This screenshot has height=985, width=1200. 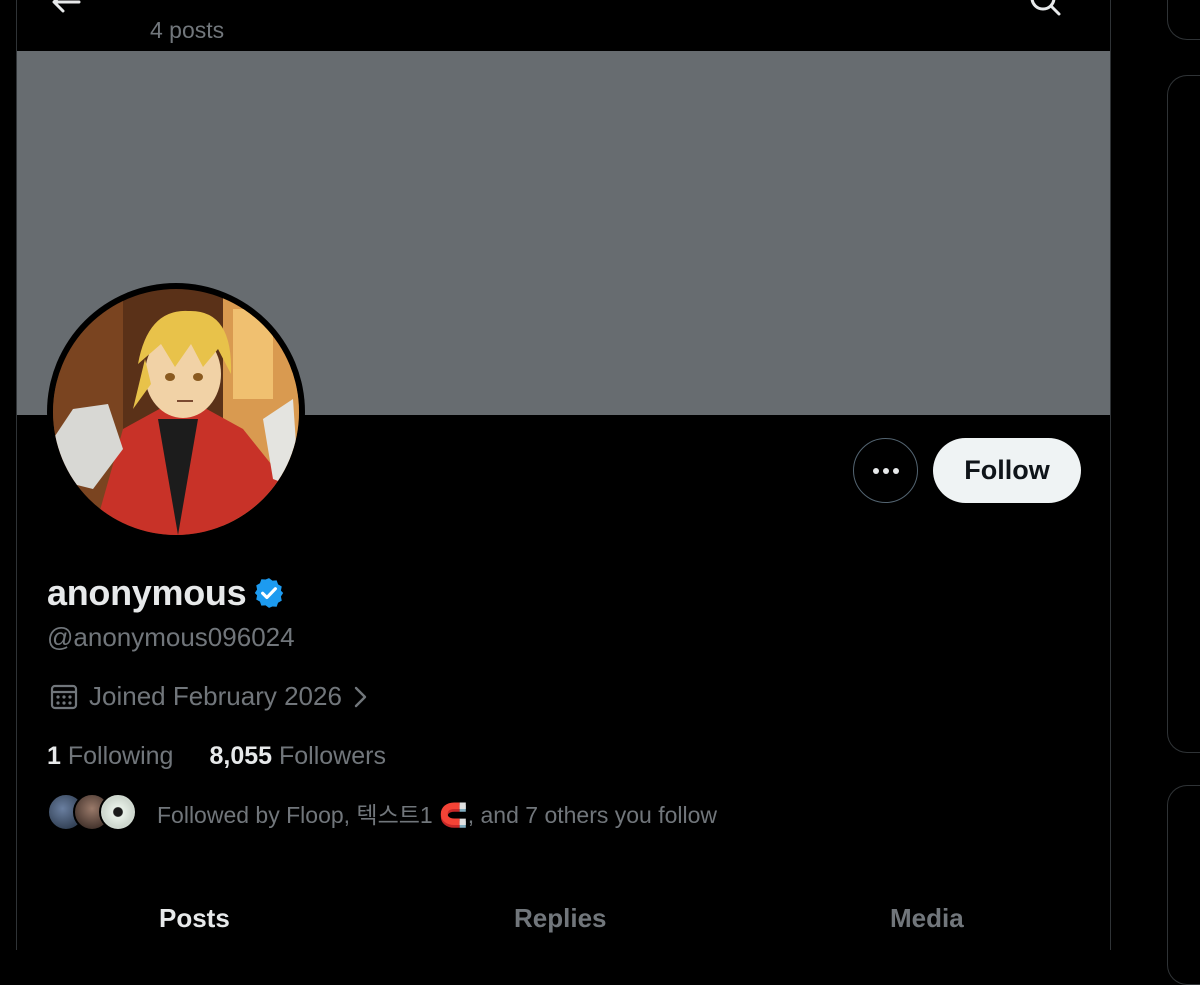 I want to click on profile-handle: @anonymous096024, so click(x=171, y=637).